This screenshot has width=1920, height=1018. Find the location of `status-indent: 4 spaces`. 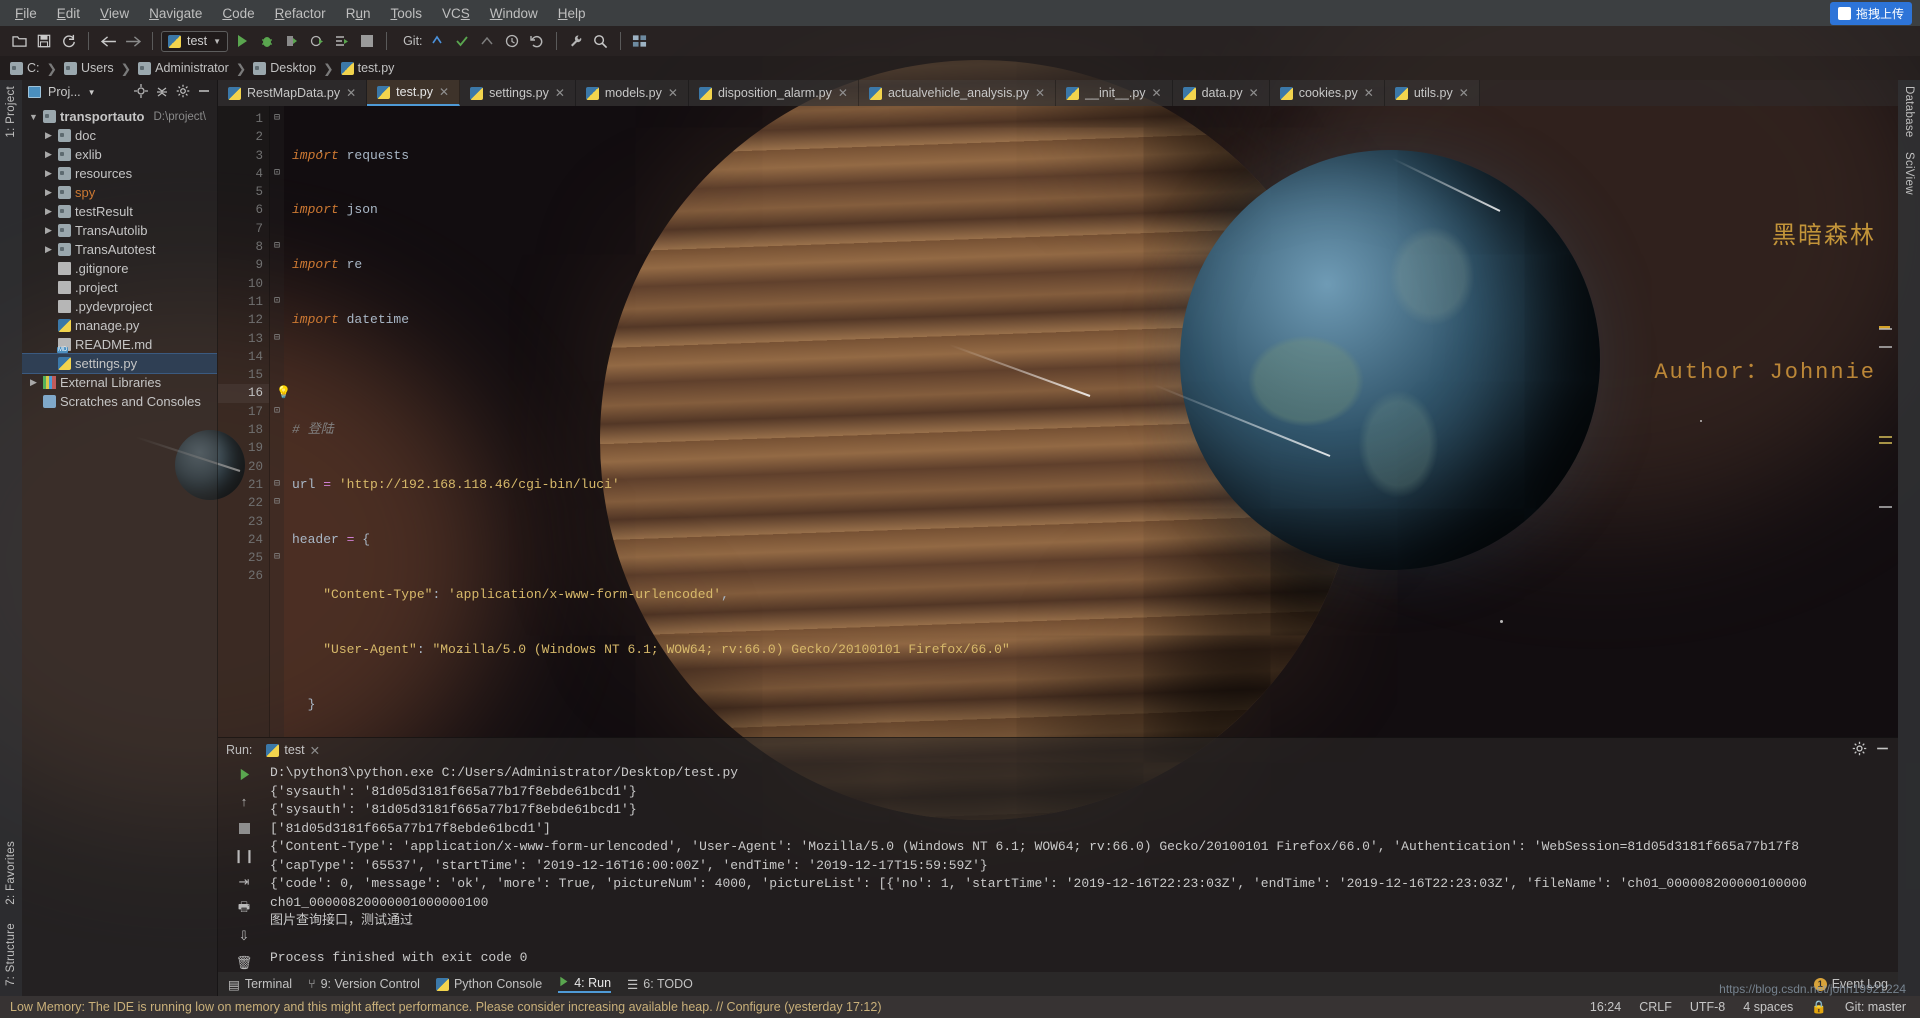

status-indent: 4 spaces is located at coordinates (1768, 1007).